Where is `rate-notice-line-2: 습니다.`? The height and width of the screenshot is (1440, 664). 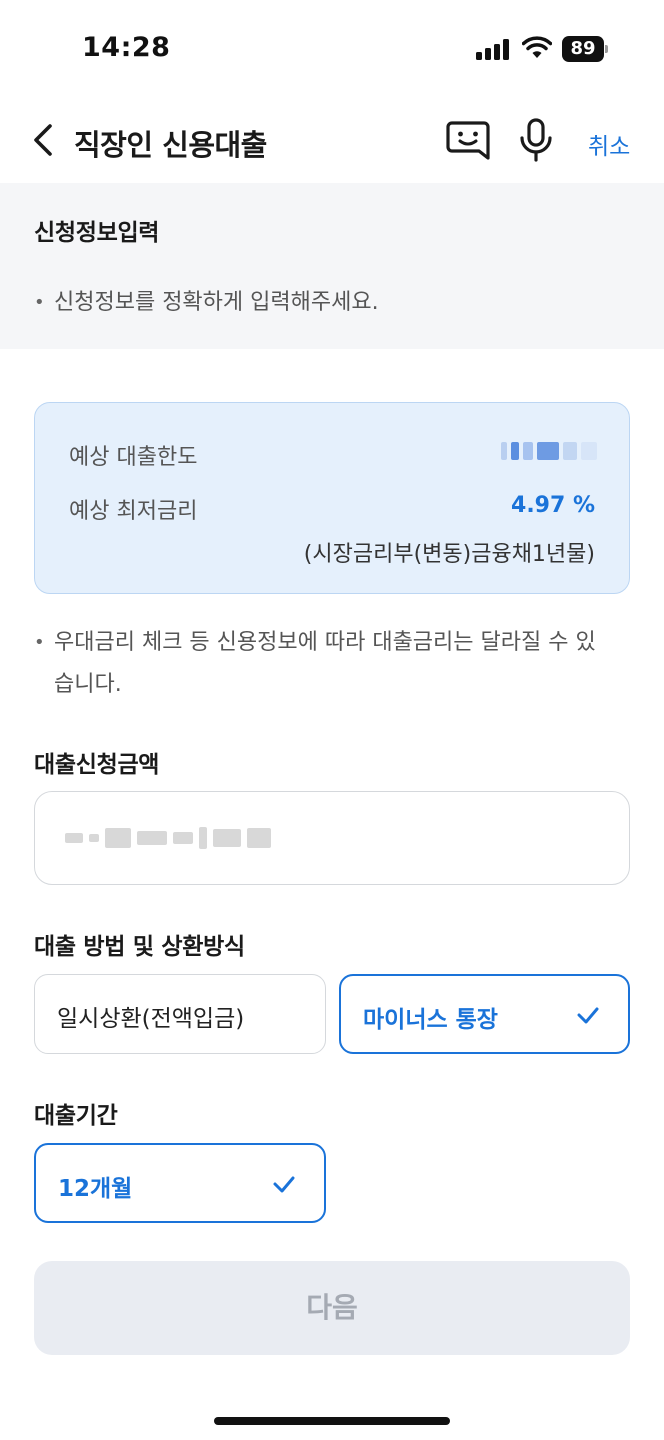
rate-notice-line-2: 습니다. is located at coordinates (88, 684).